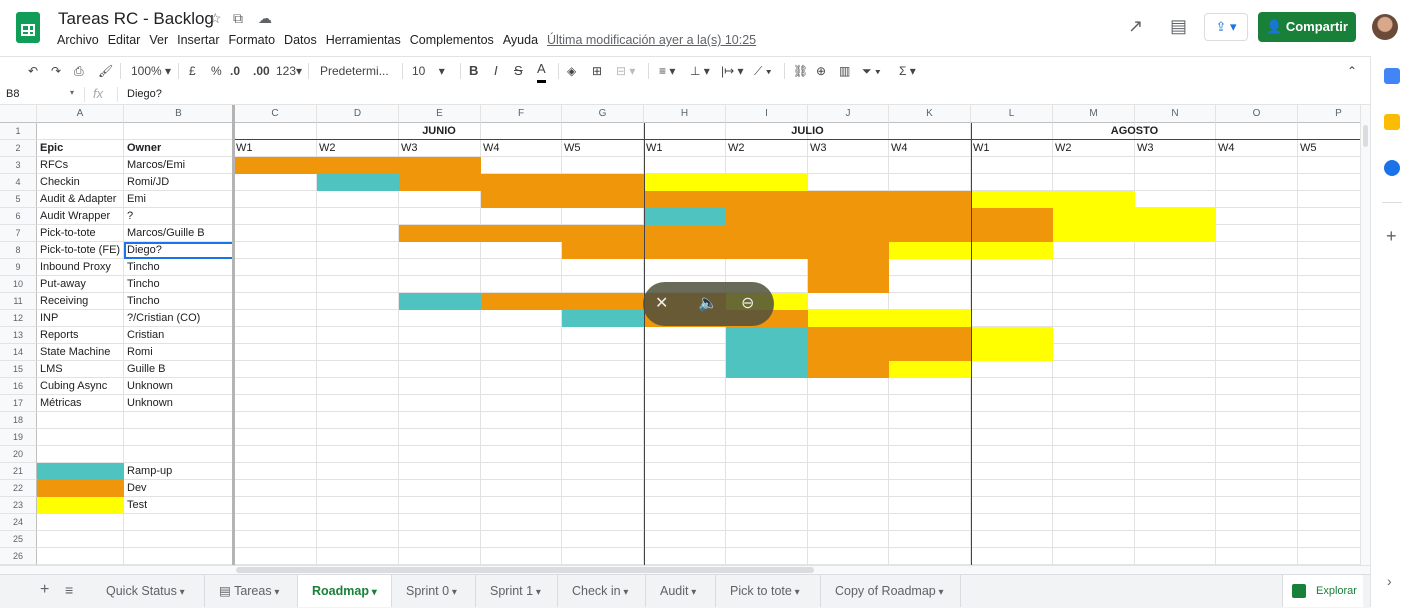  I want to click on column-header: M, so click(1094, 114).